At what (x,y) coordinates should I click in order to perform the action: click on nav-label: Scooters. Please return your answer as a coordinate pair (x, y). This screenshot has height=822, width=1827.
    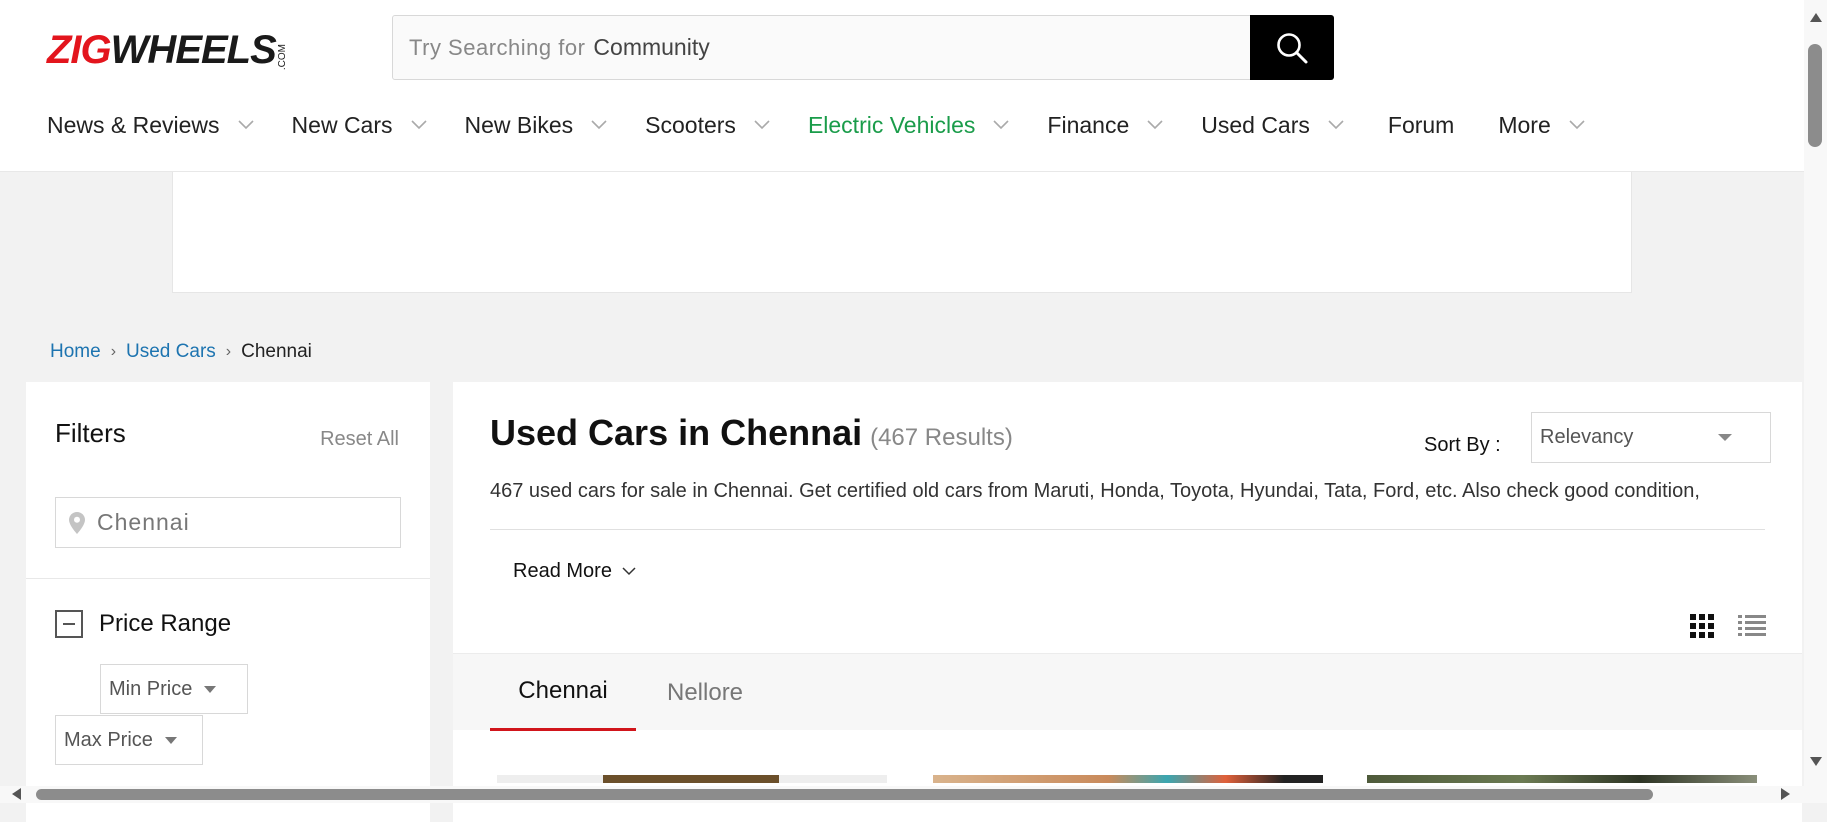
    Looking at the image, I should click on (690, 124).